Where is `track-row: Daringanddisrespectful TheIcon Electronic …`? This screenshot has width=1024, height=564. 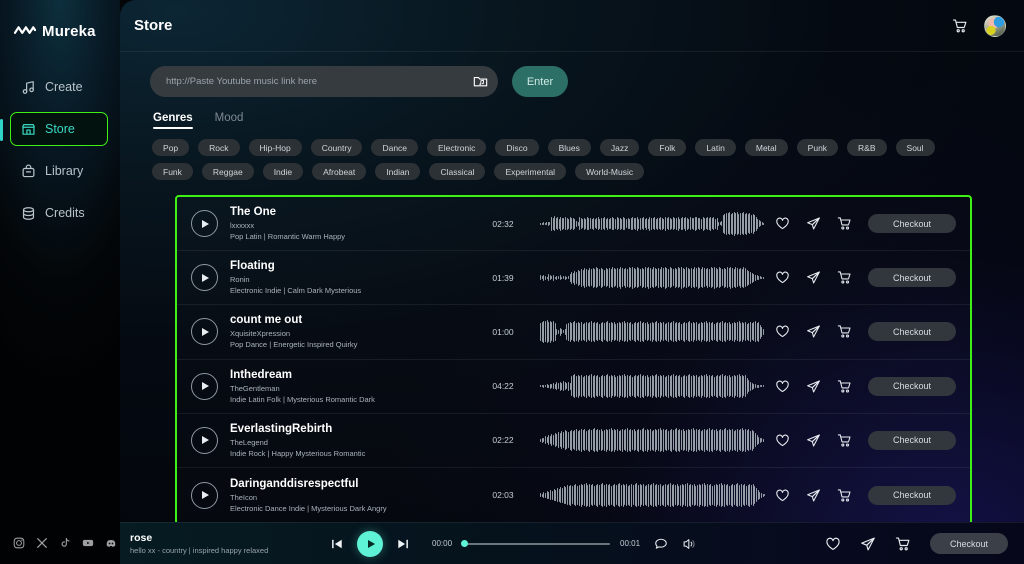 track-row: Daringanddisrespectful TheIcon Electronic … is located at coordinates (573, 495).